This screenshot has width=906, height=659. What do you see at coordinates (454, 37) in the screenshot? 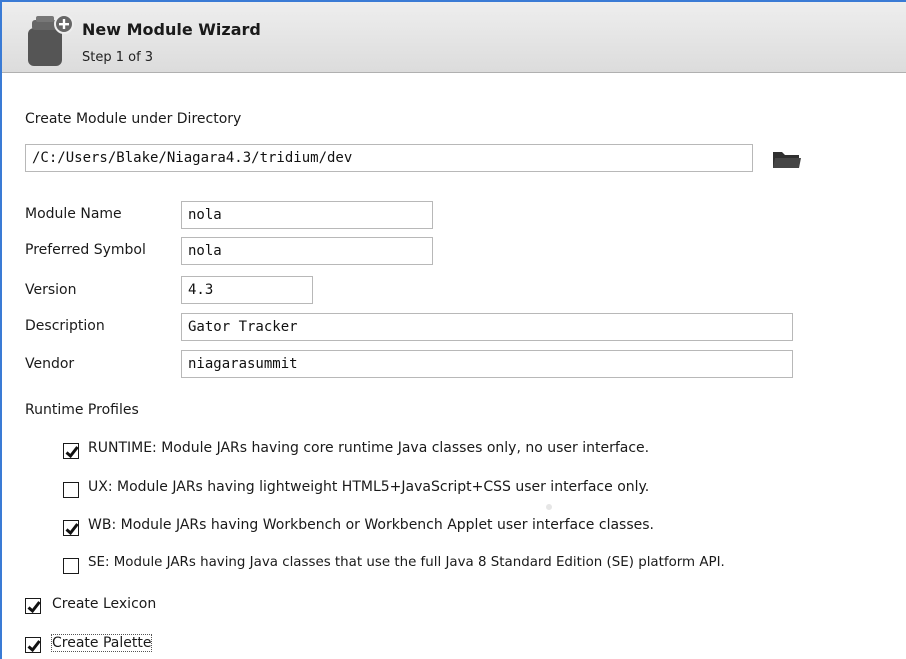
I see `wizard-header: New Module Wizard Step 1 of 3` at bounding box center [454, 37].